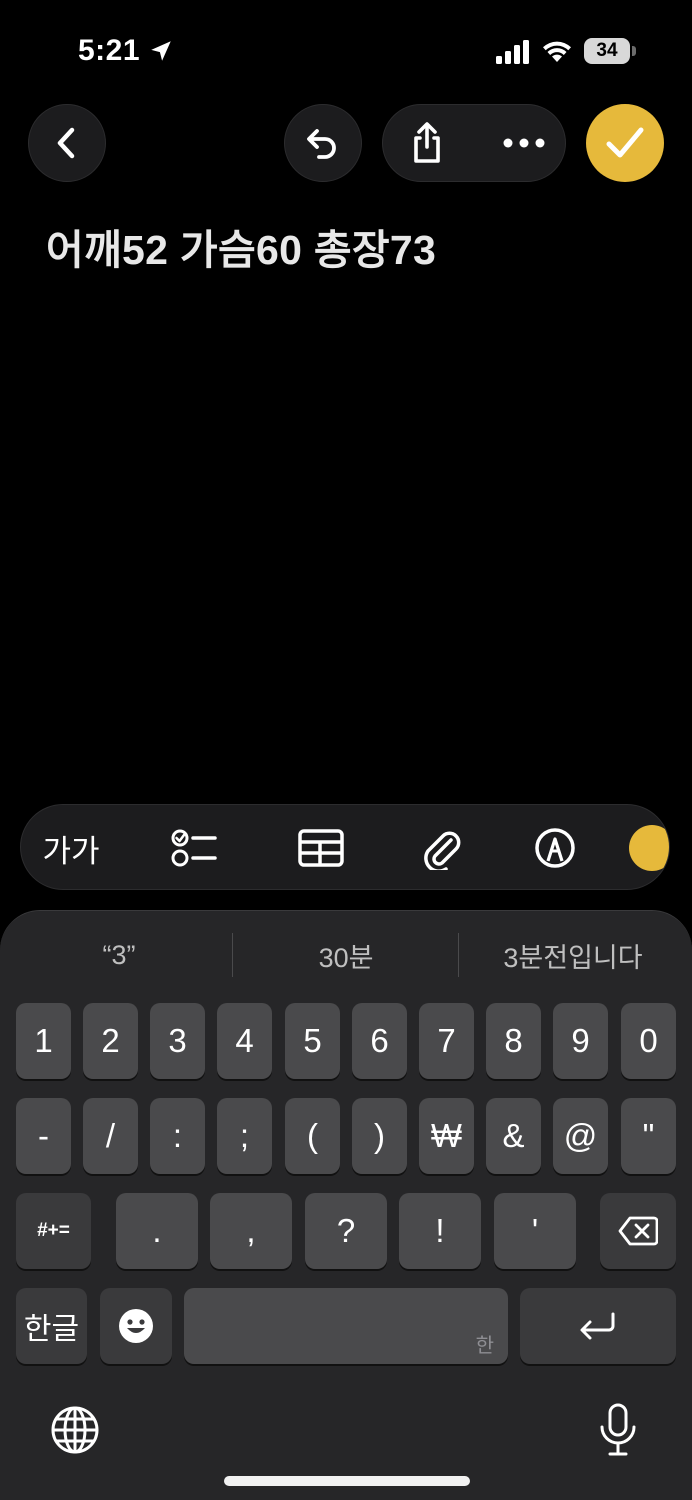 The height and width of the screenshot is (1500, 692). What do you see at coordinates (157, 1231) in the screenshot?
I see `key-period: .` at bounding box center [157, 1231].